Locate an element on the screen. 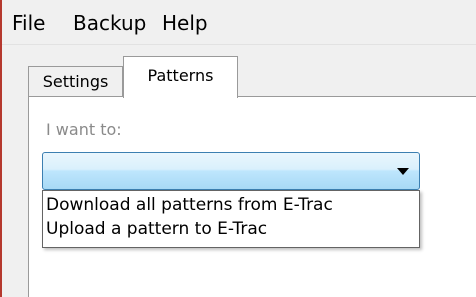 The width and height of the screenshot is (476, 297). i-want-to-label: I want to: is located at coordinates (84, 129).